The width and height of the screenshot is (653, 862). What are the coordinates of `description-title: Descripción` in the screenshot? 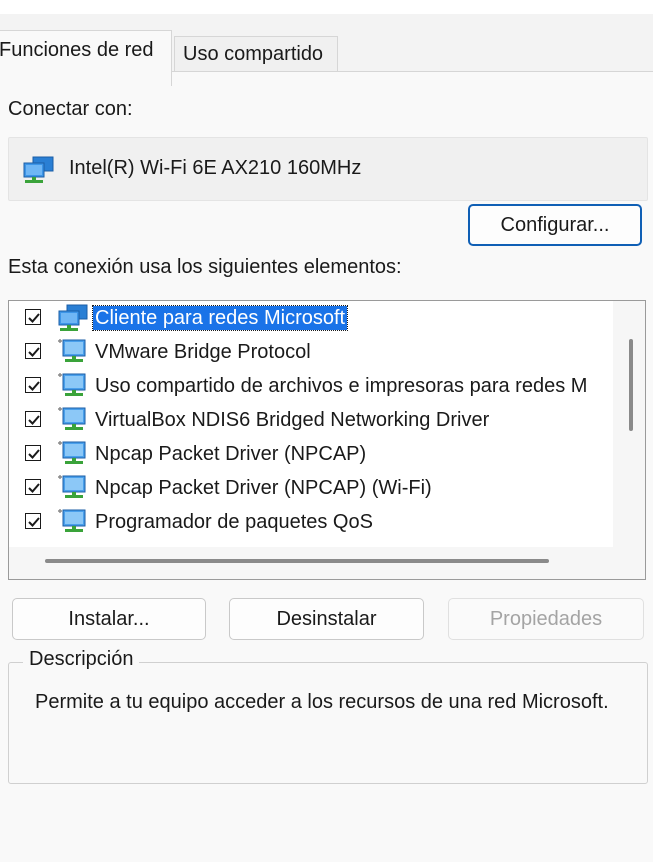 It's located at (81, 659).